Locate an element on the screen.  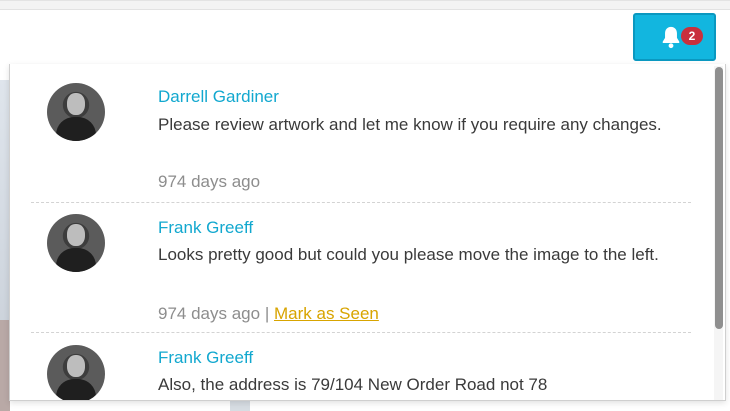
scrollbar-thumb is located at coordinates (719, 198).